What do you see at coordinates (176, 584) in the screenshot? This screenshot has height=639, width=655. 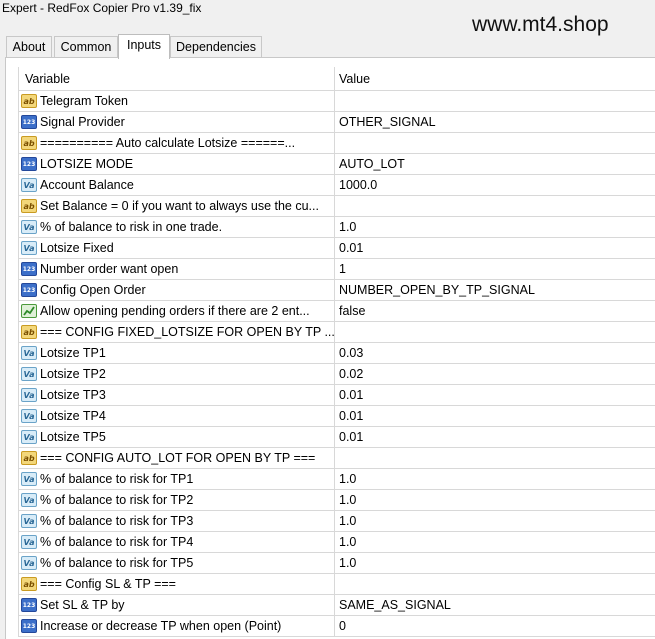 I see `variable-cell: ab === Config SL & TP ===` at bounding box center [176, 584].